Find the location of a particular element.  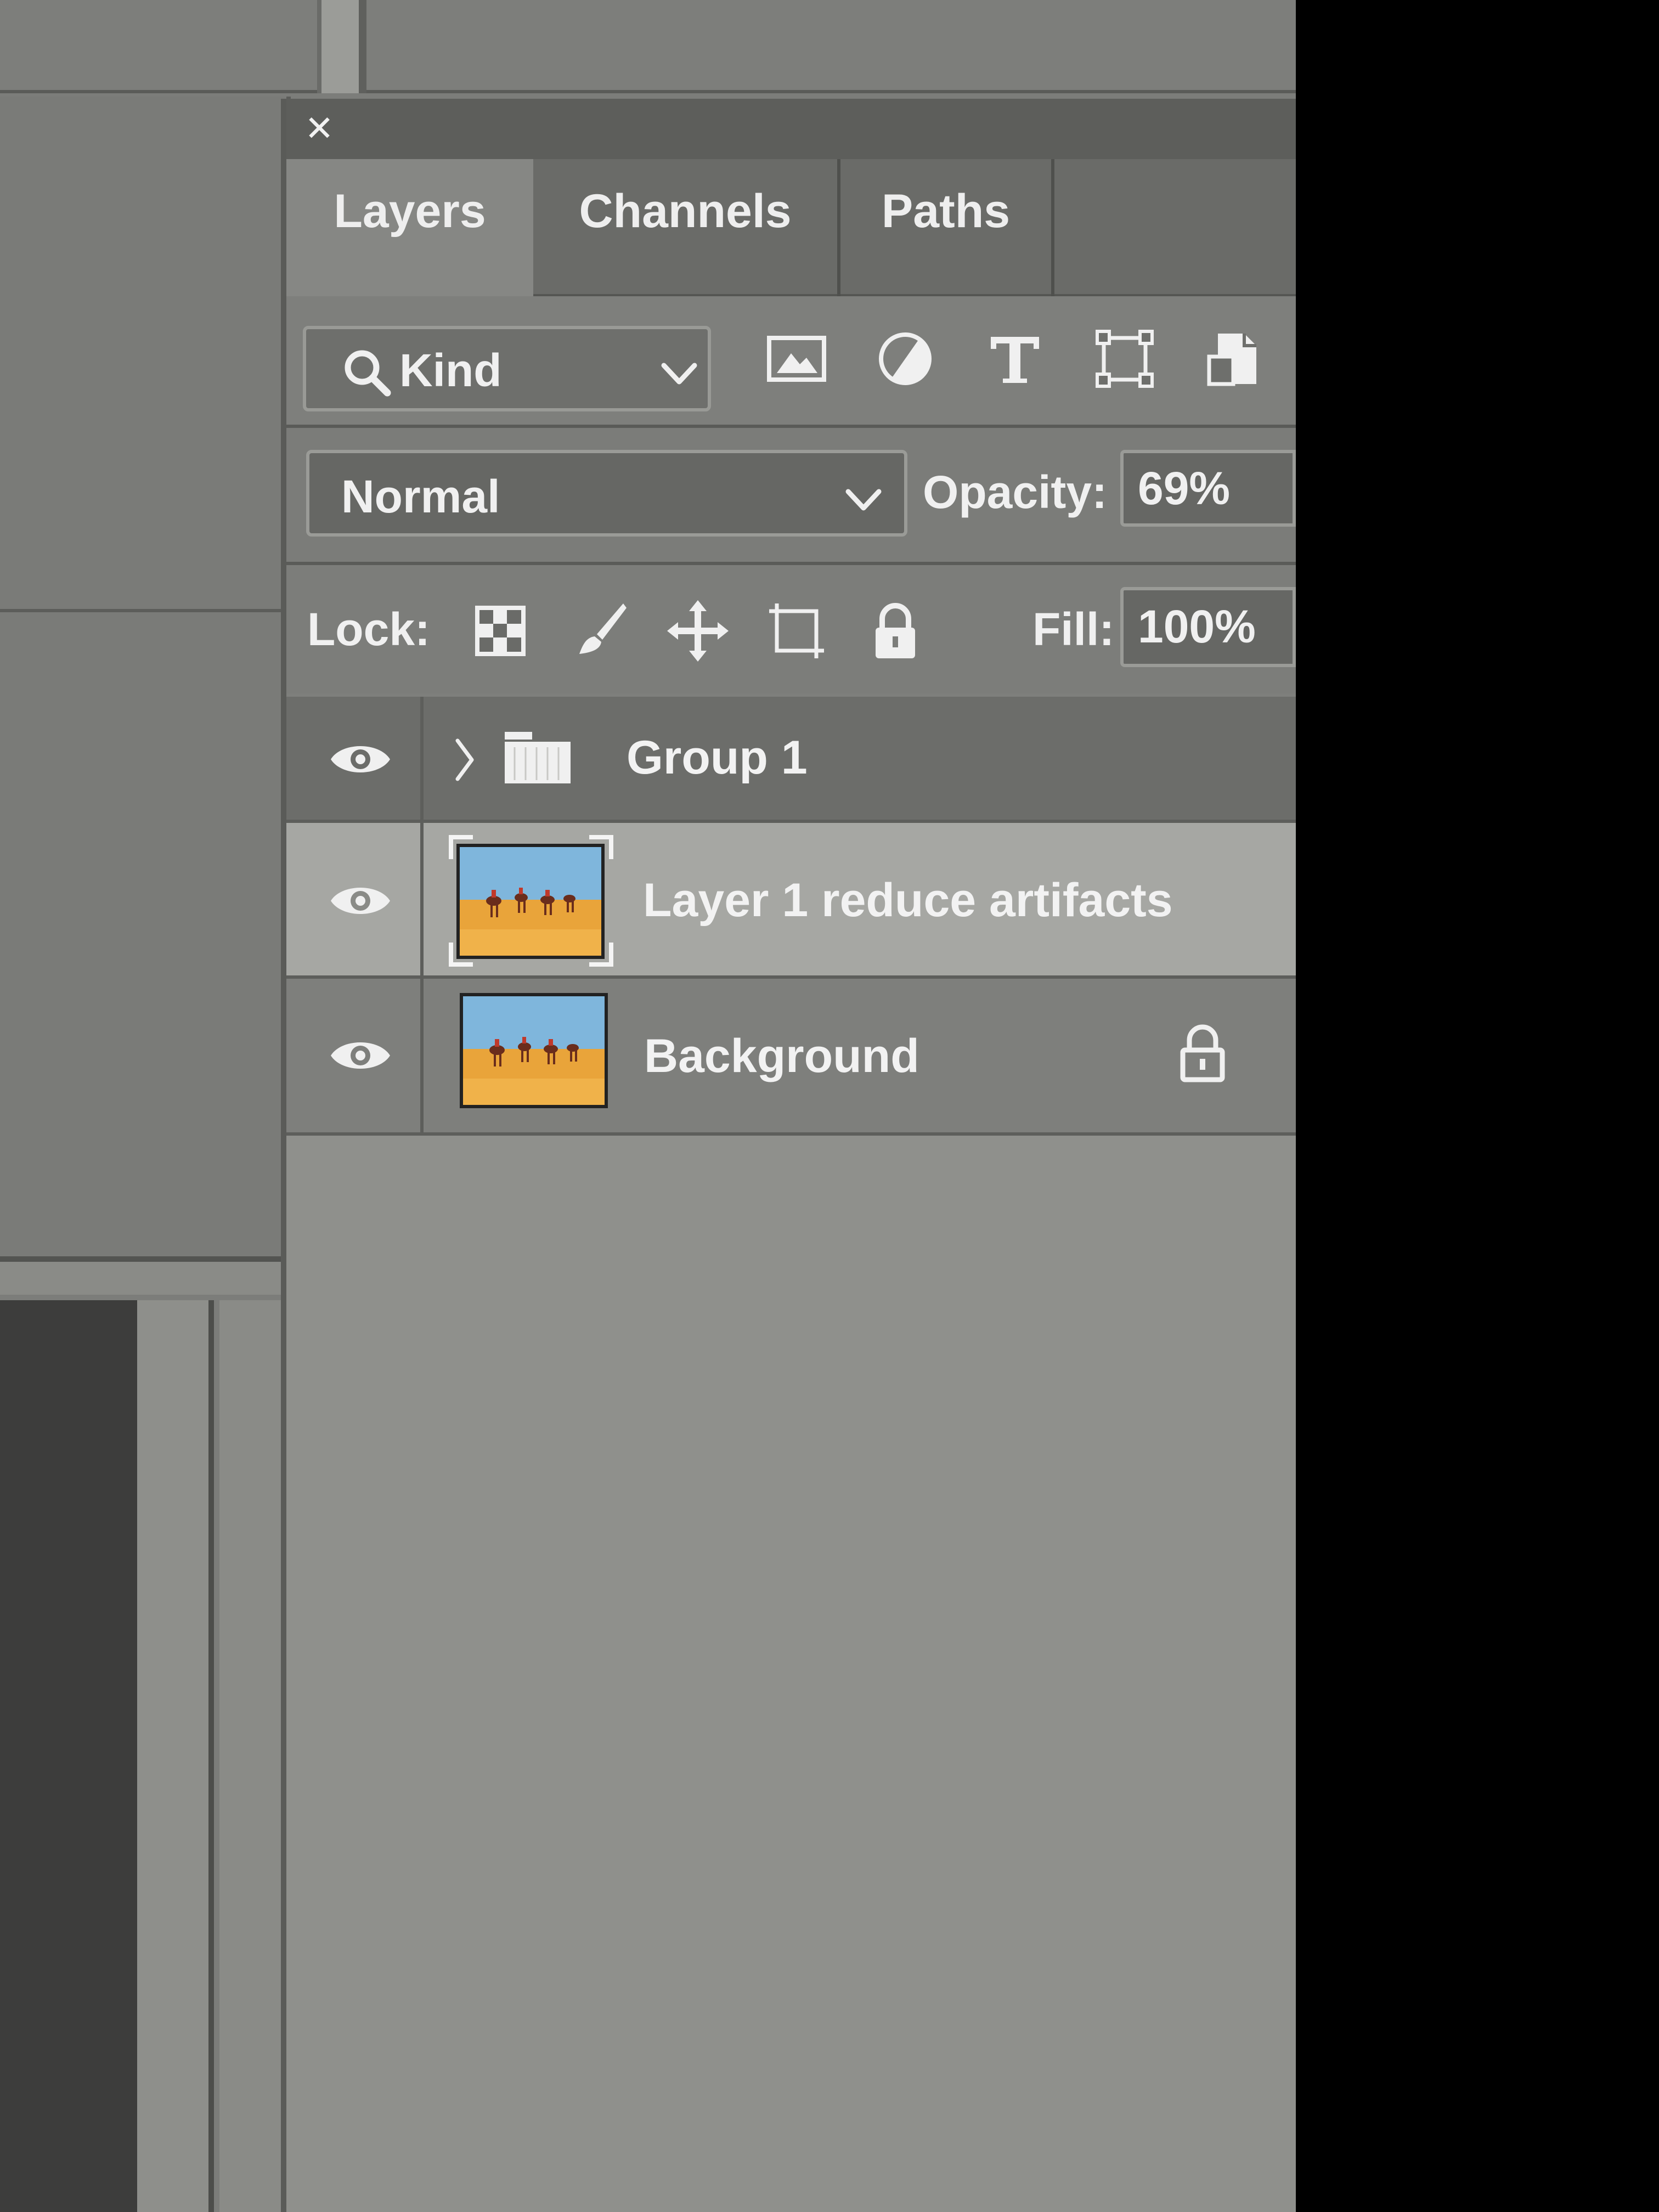

blend-row: Normal Opacity: 69% is located at coordinates (791, 493).